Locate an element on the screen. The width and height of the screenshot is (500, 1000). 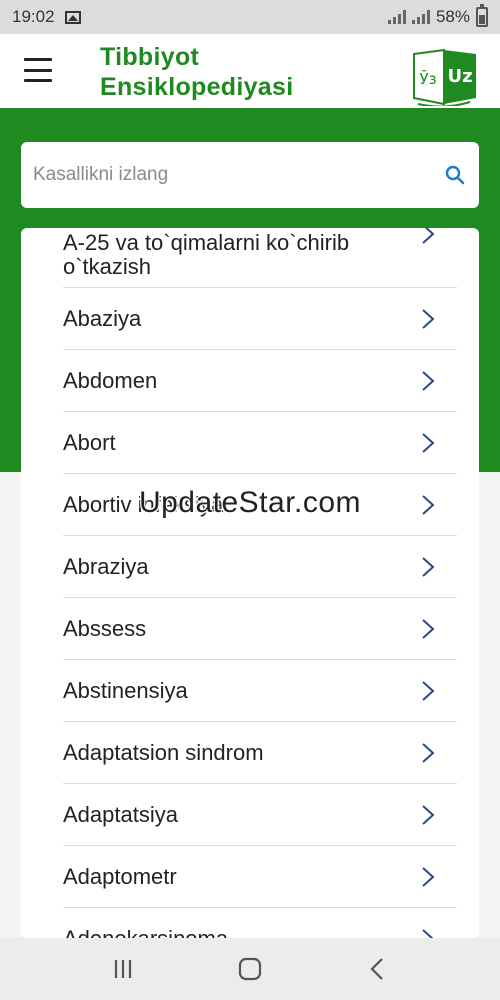
list-item-label: Adenokarsinoma is located at coordinates (241, 932).